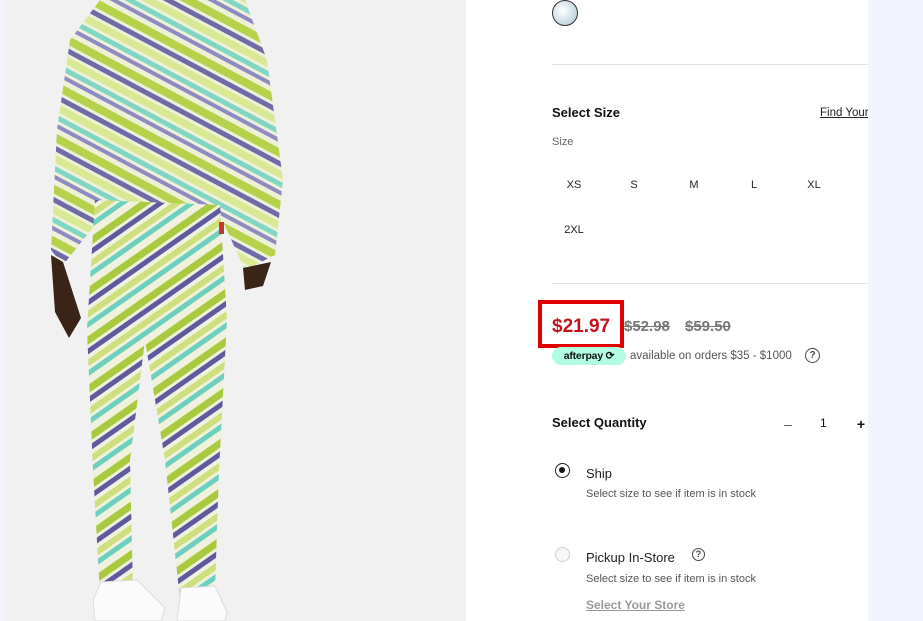 This screenshot has width=923, height=621. I want to click on ship-stock-note: Select size to see if item is in stock, so click(671, 494).